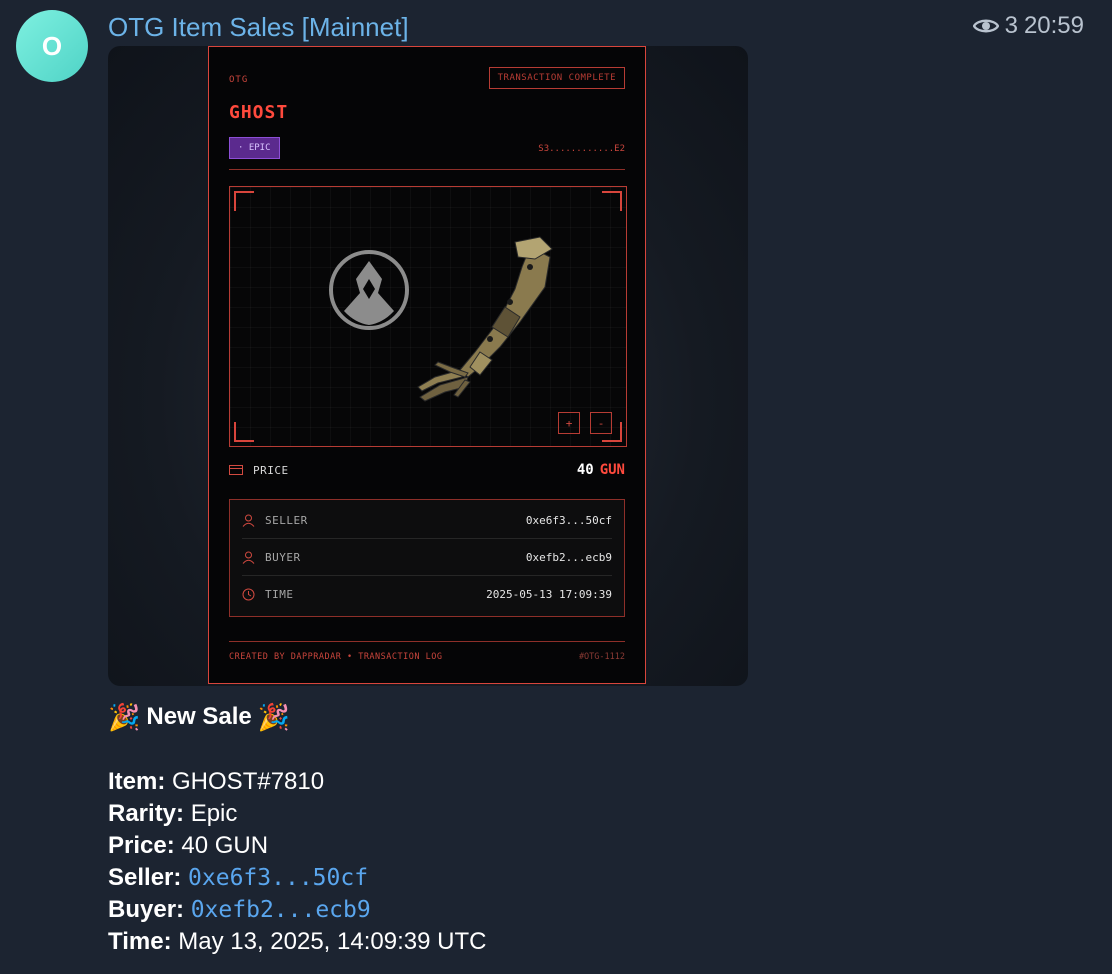 This screenshot has height=974, width=1112. Describe the element at coordinates (248, 594) in the screenshot. I see `clock-icon` at that location.